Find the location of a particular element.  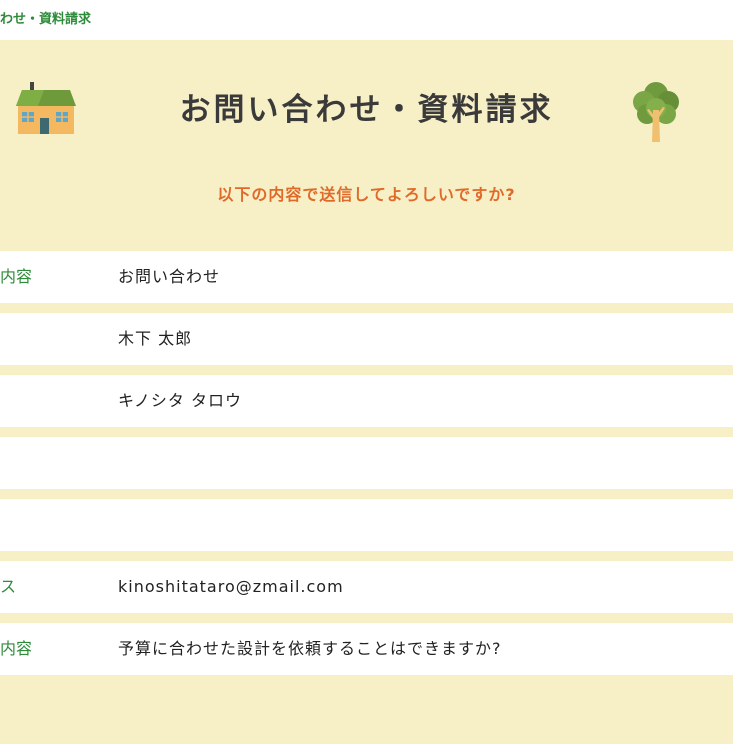

confirm-row-name: 木下 太郎 is located at coordinates (366, 339).